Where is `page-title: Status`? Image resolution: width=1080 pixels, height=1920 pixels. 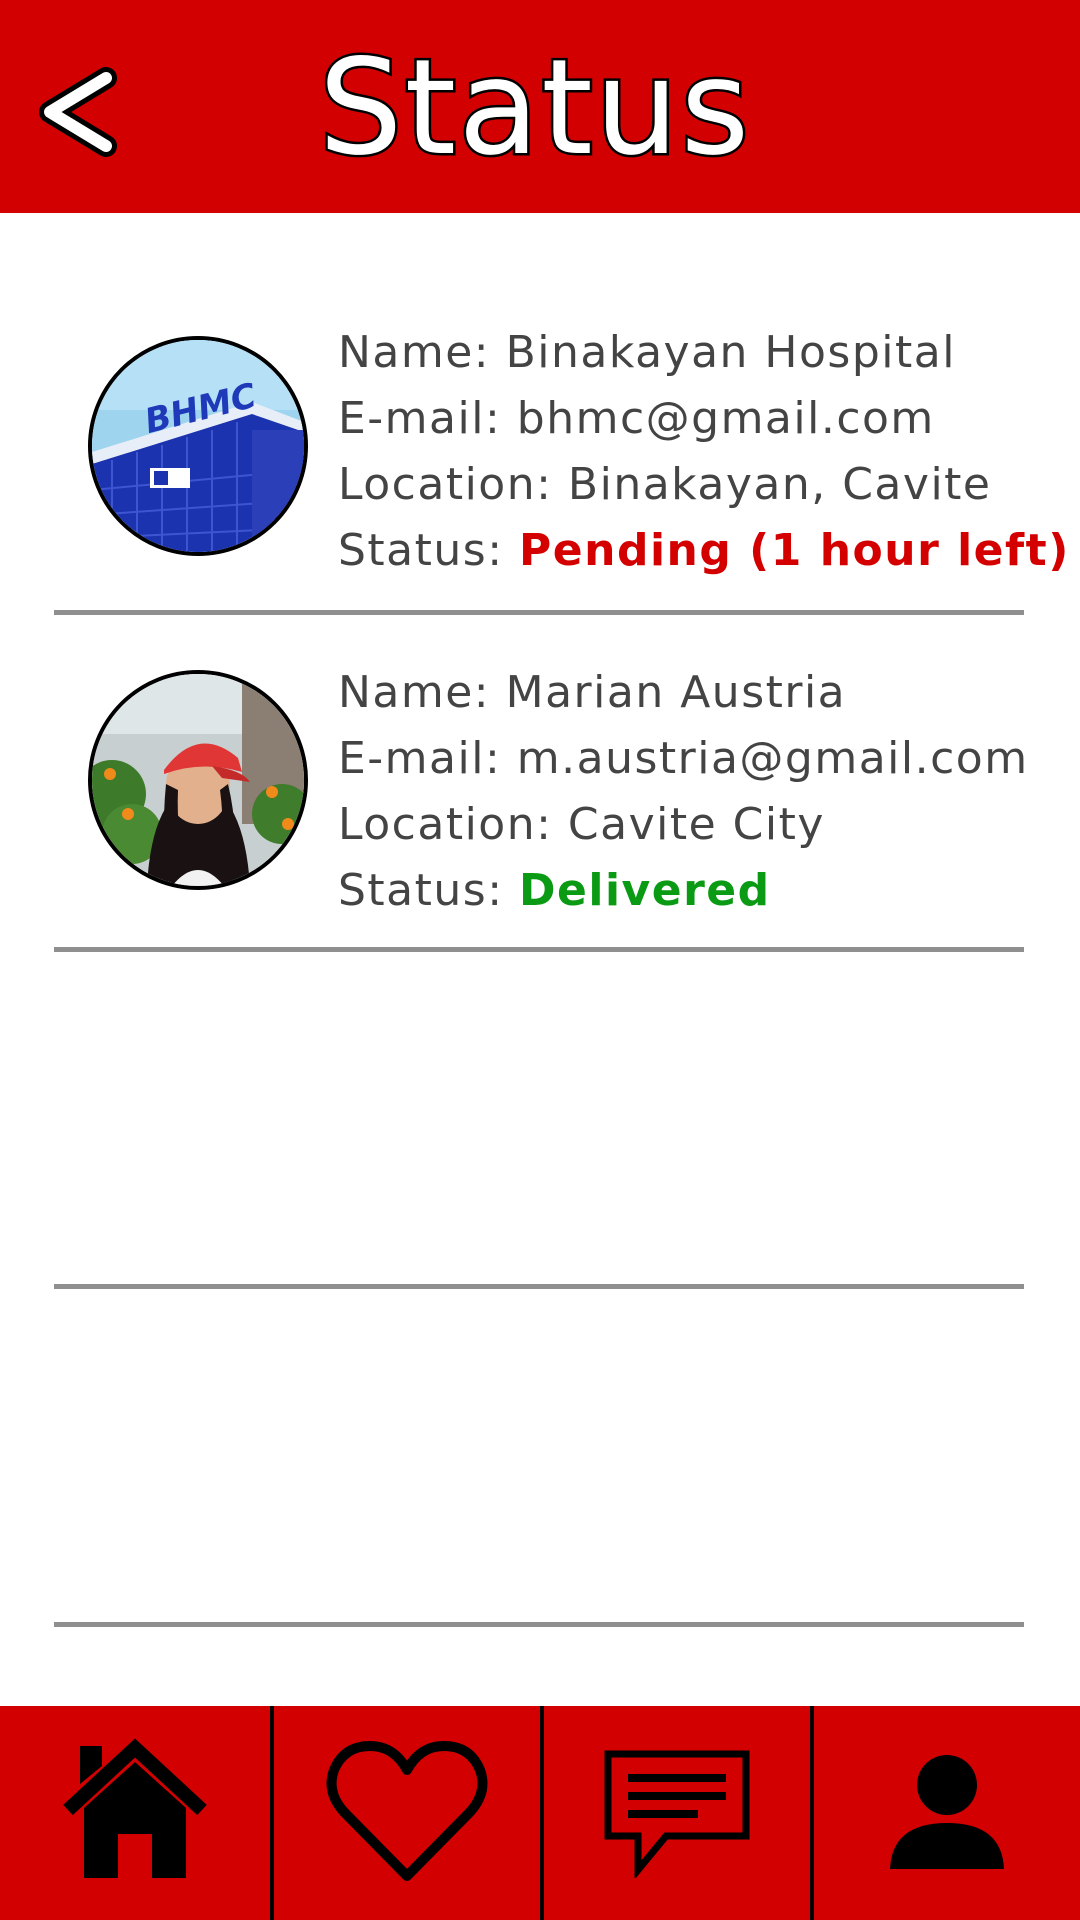
page-title: Status is located at coordinates (534, 108).